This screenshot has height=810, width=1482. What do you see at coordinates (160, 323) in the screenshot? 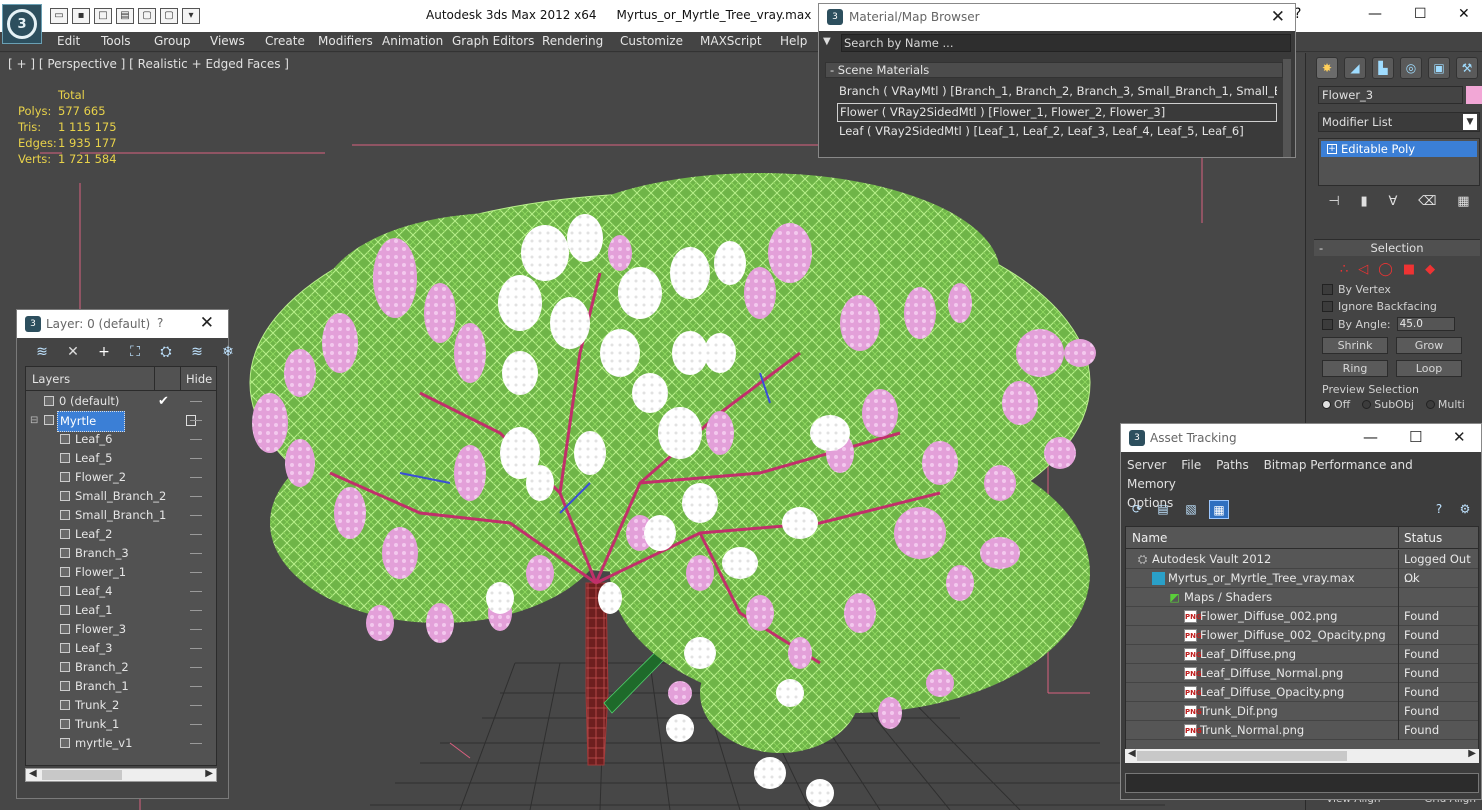
I see `help-button: ?` at bounding box center [160, 323].